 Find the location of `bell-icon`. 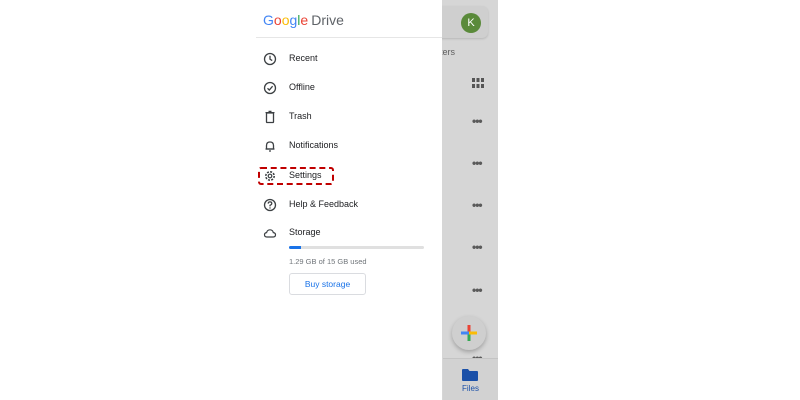

bell-icon is located at coordinates (270, 146).